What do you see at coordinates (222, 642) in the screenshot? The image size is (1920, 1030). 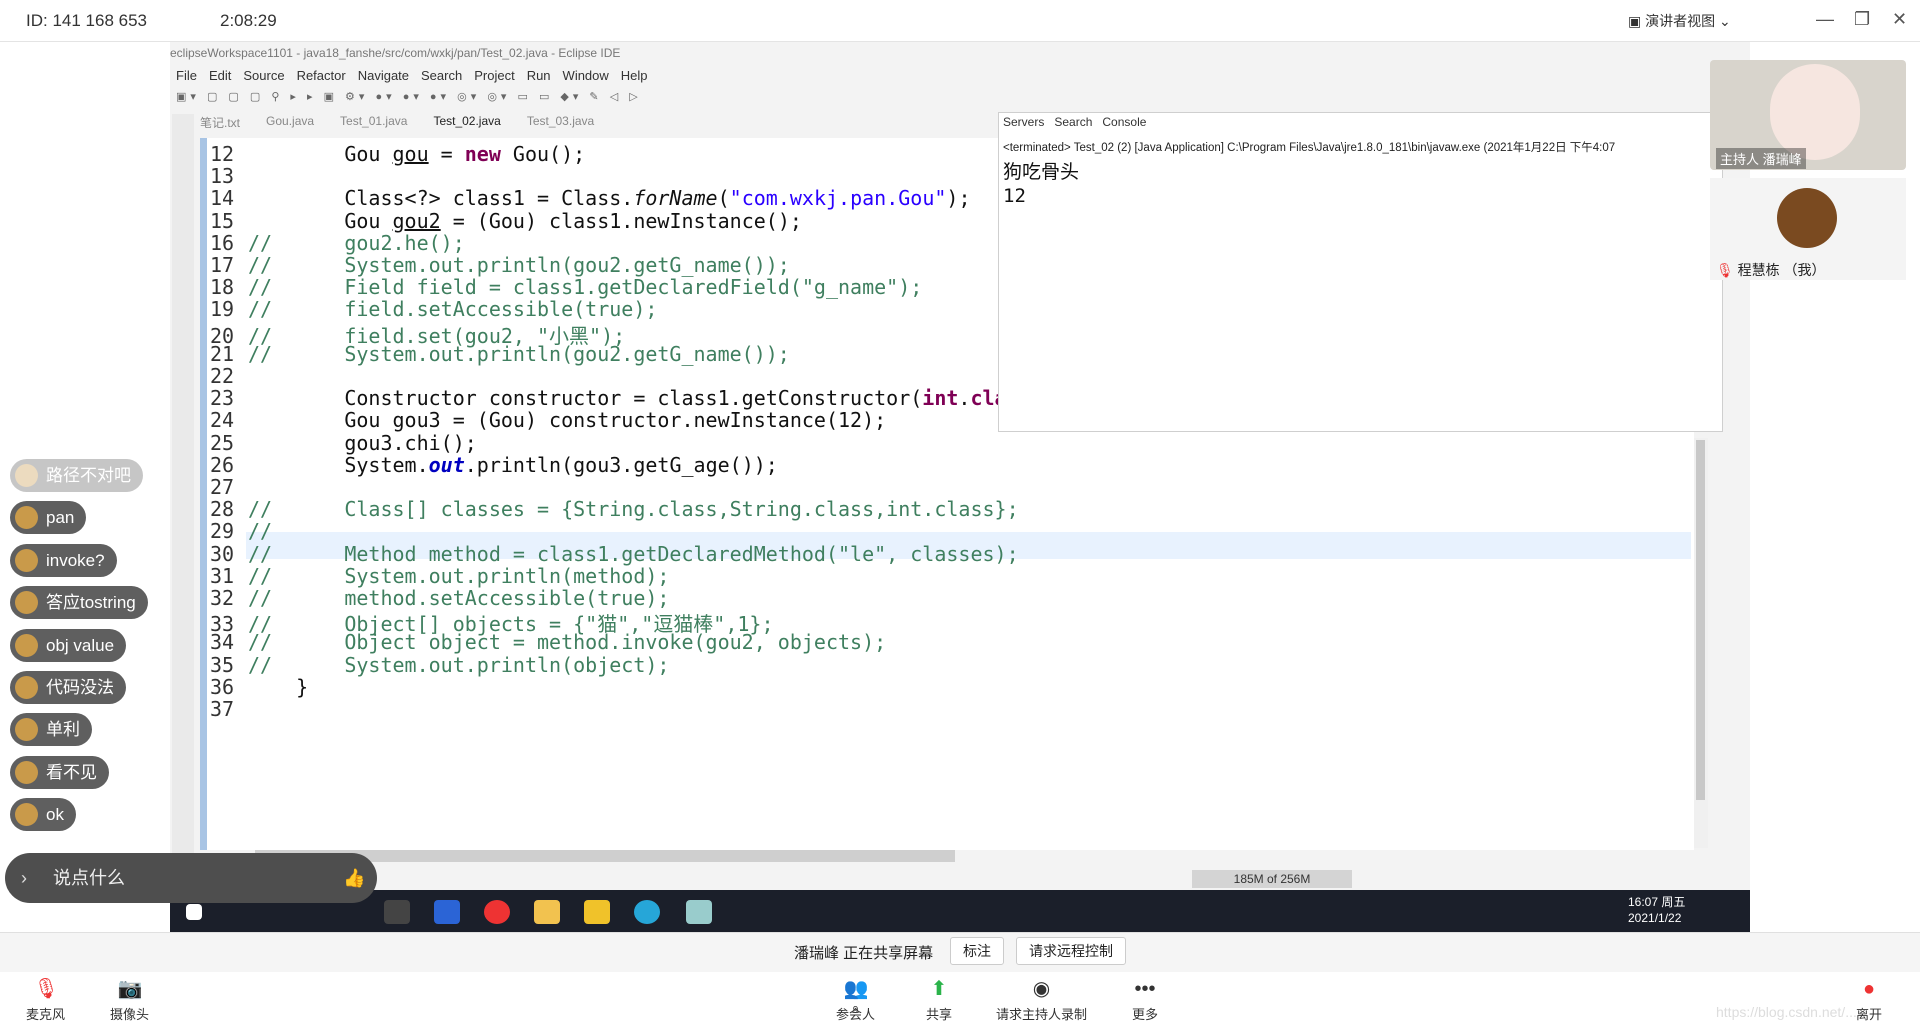 I see `line-number: 34` at bounding box center [222, 642].